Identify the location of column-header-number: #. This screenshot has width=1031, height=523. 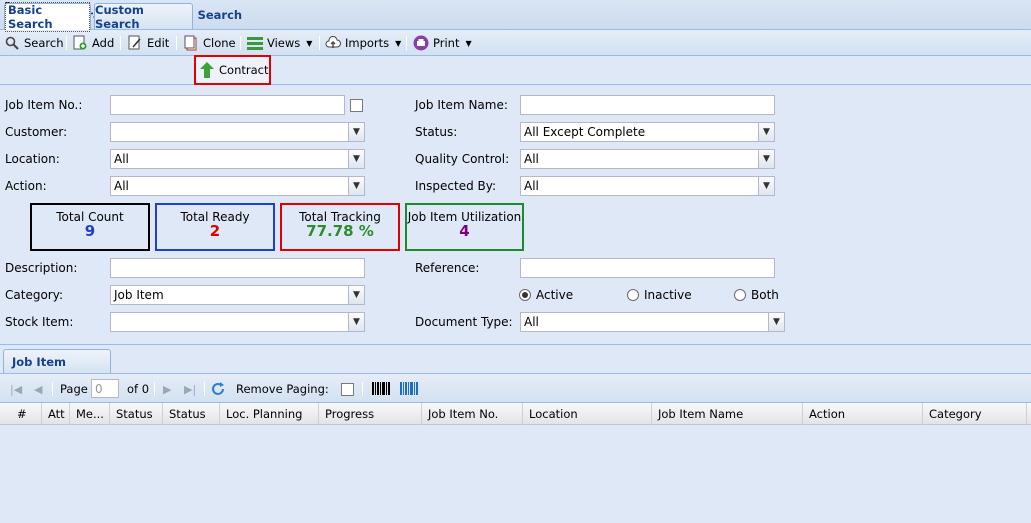
(21, 414).